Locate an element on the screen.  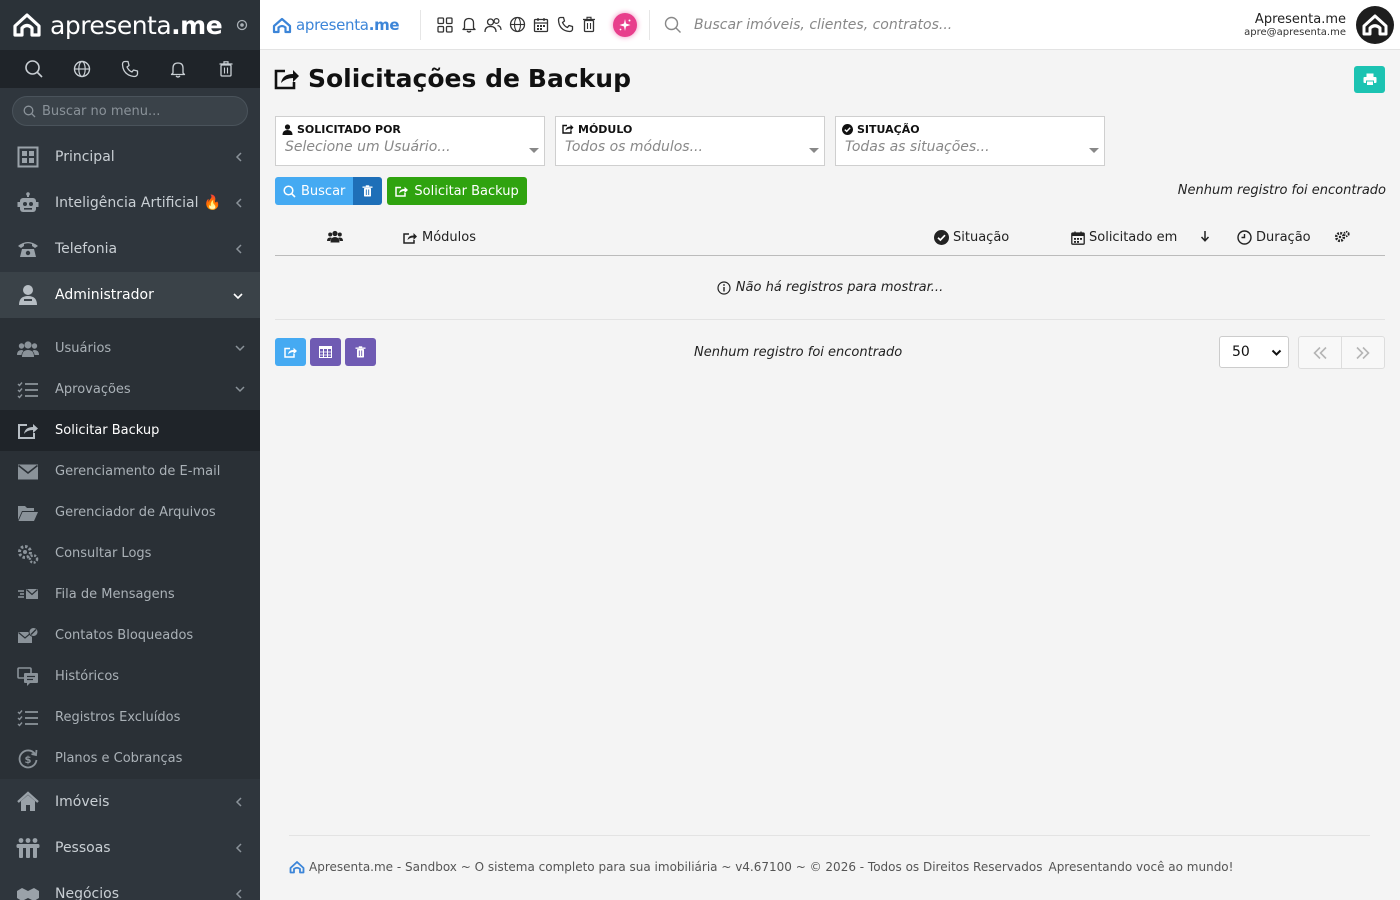
admin-user-icon is located at coordinates (28, 295).